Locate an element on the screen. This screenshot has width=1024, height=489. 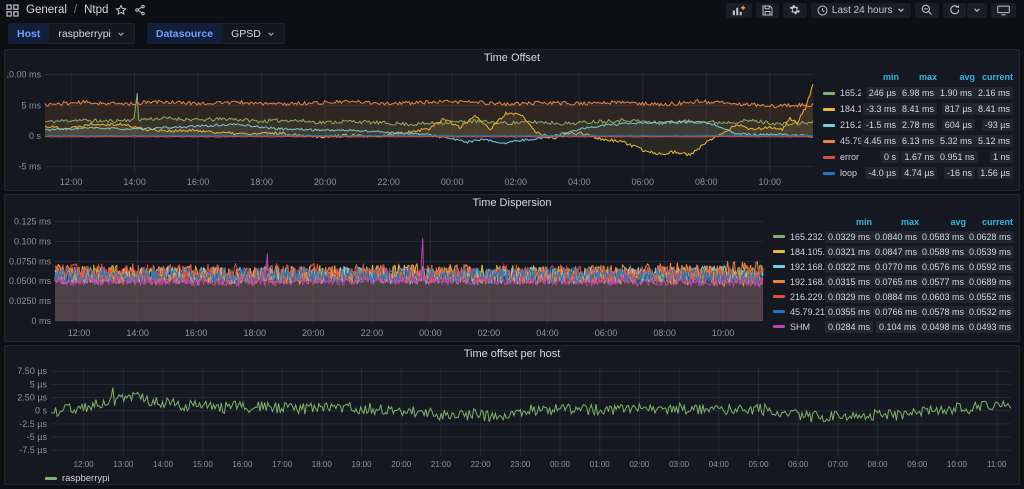
legend-value: 0.0577 ms is located at coordinates (943, 281).